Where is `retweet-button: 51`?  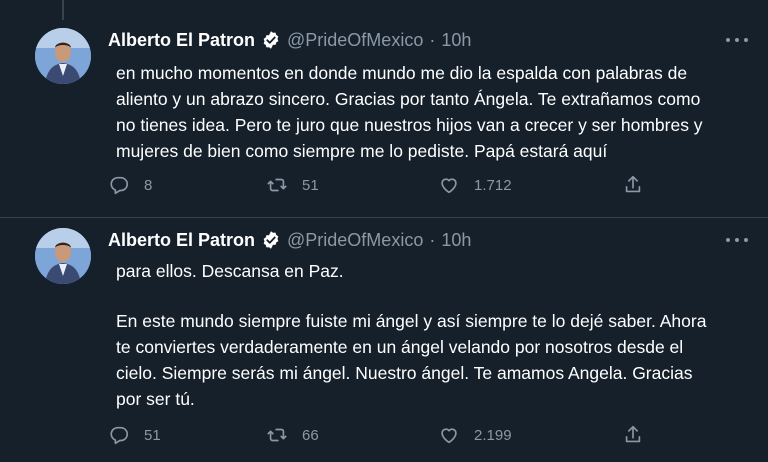 retweet-button: 51 is located at coordinates (292, 185).